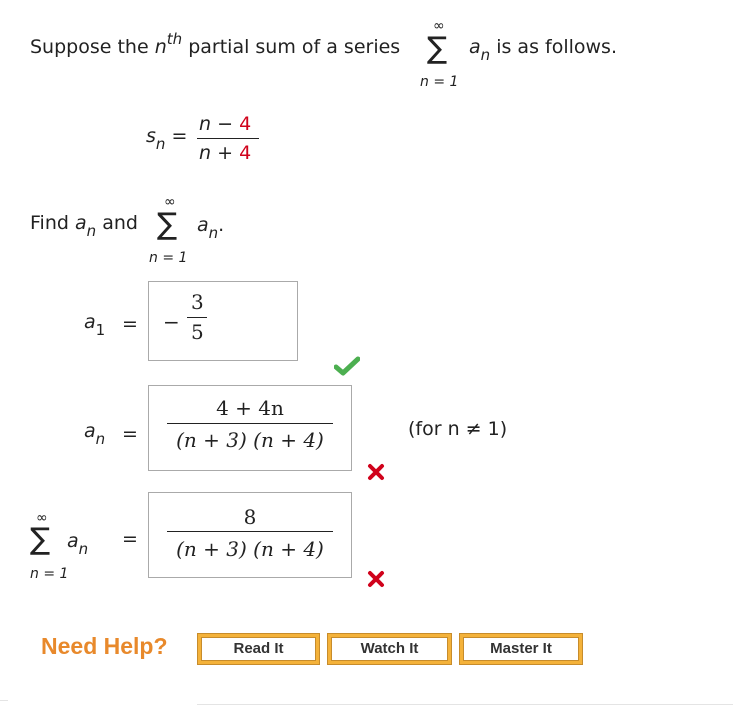 This screenshot has width=733, height=709. I want to click on intro-sigma-icon: ∑, so click(437, 48).